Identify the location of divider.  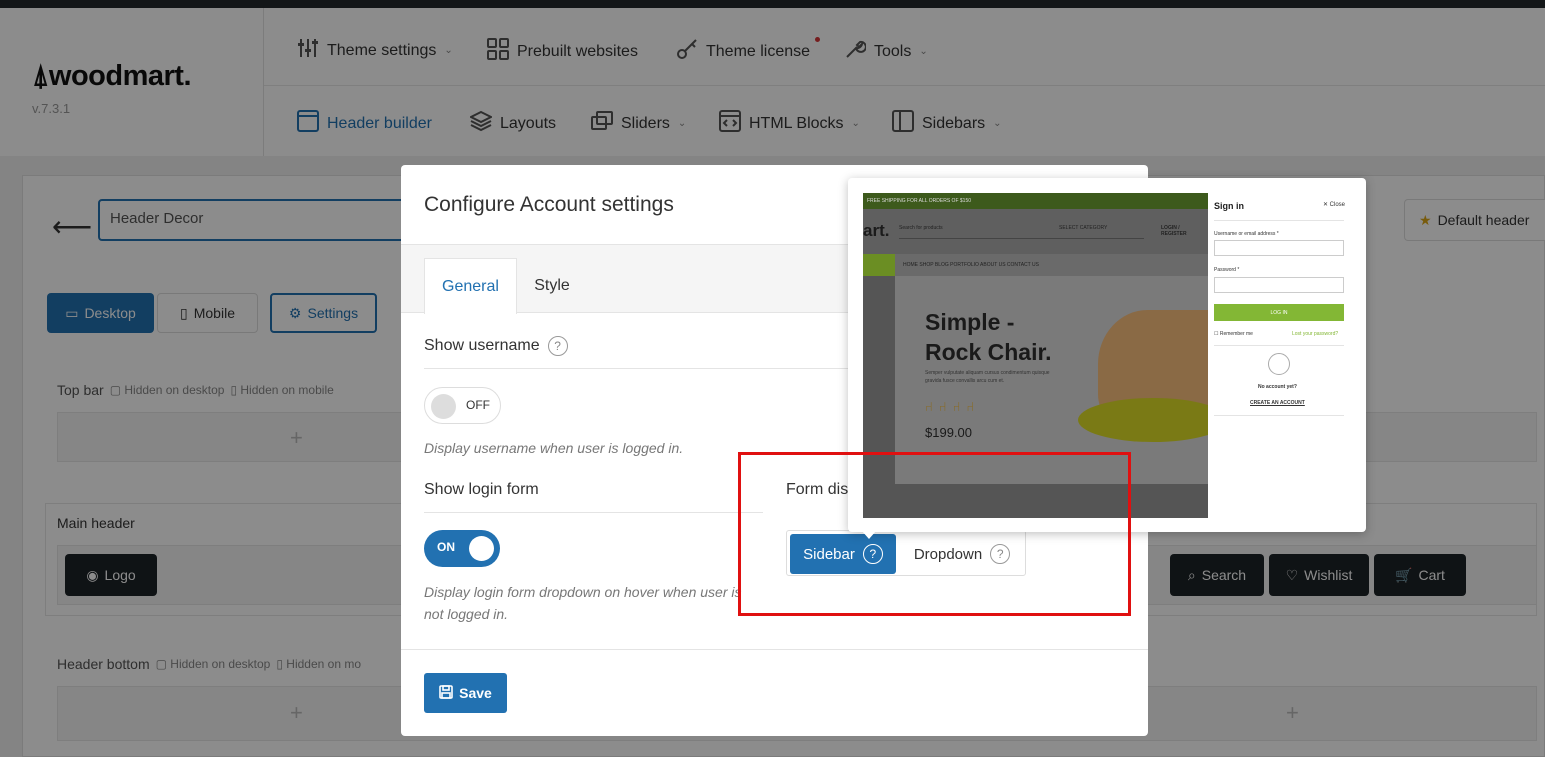
(593, 512).